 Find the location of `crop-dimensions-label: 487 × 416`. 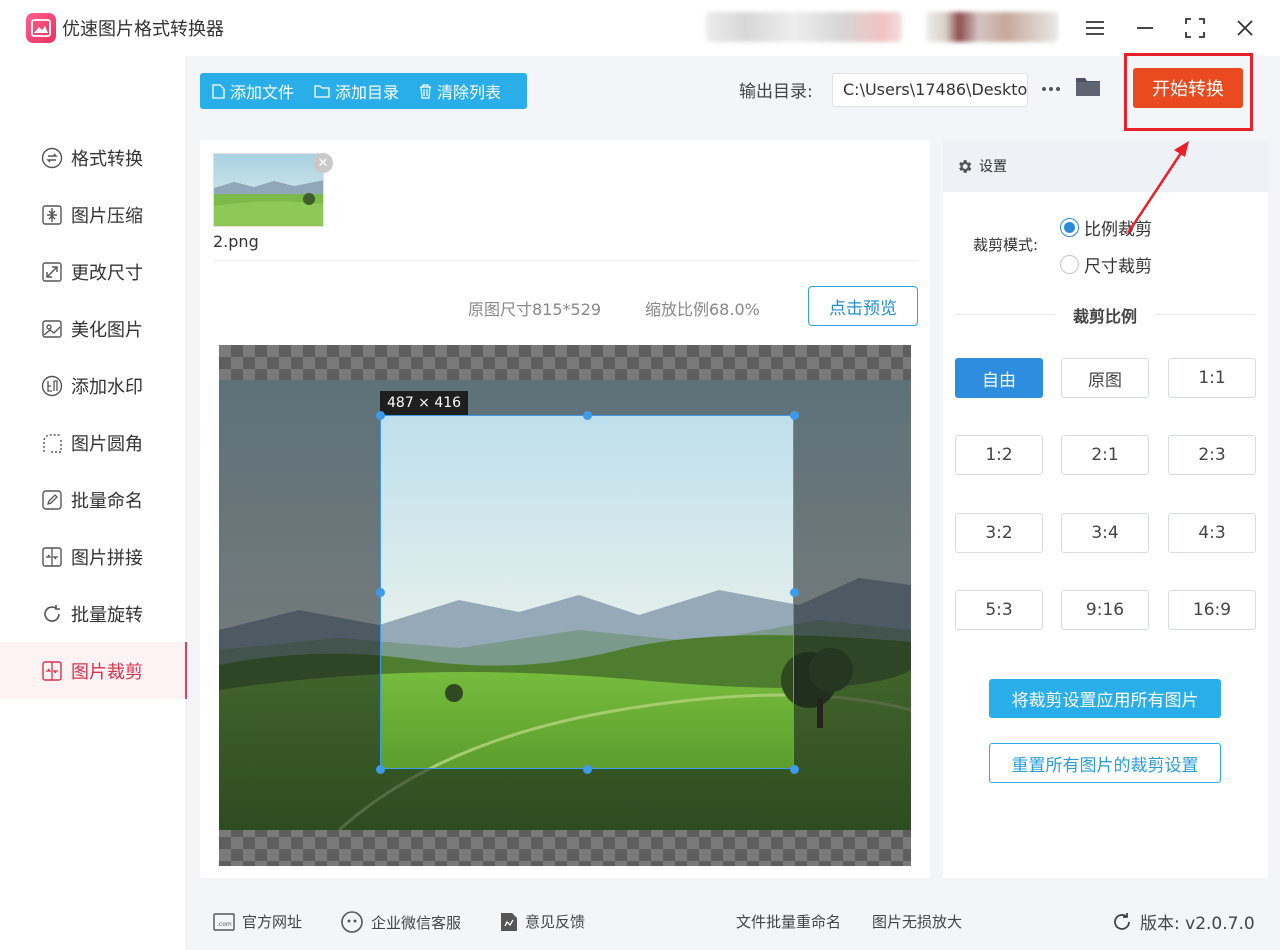

crop-dimensions-label: 487 × 416 is located at coordinates (424, 403).